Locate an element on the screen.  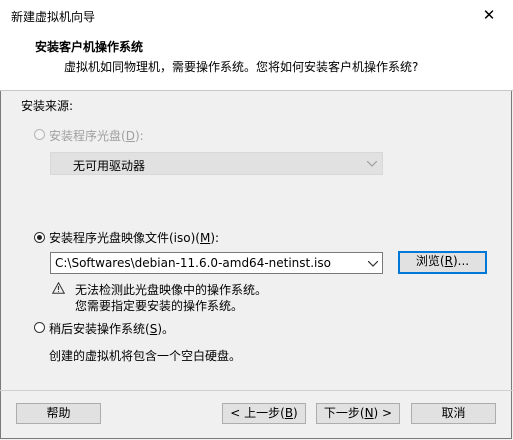
iso-radio-label: 安装程序光盘映像文件(iso)(M): is located at coordinates (134, 238).